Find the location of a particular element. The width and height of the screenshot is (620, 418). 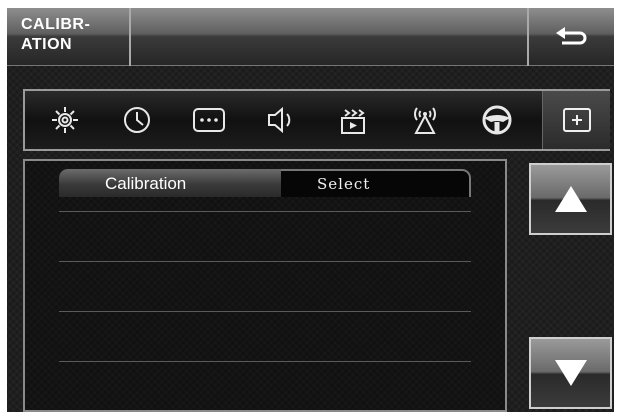

page-title-line1: CALIBR- is located at coordinates (56, 24).